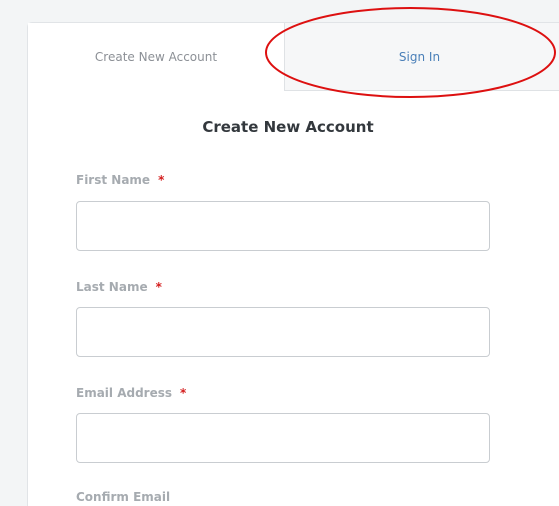  Describe the element at coordinates (283, 332) in the screenshot. I see `last-name-input` at that location.